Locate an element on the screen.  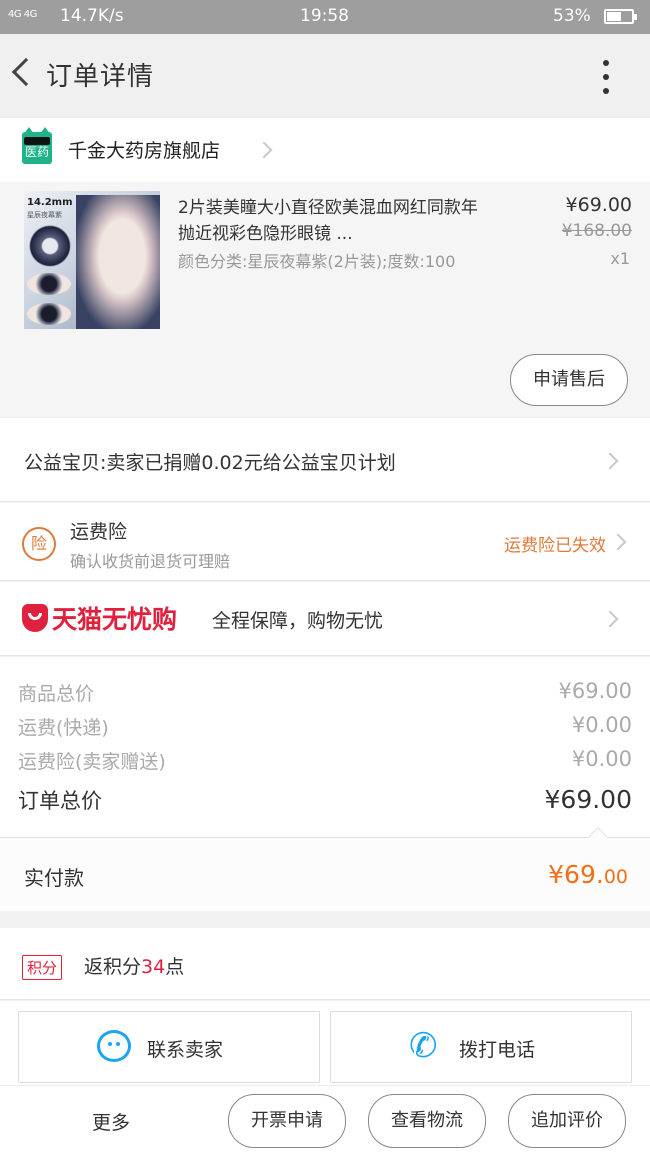
more-vertical-icon is located at coordinates (606, 77).